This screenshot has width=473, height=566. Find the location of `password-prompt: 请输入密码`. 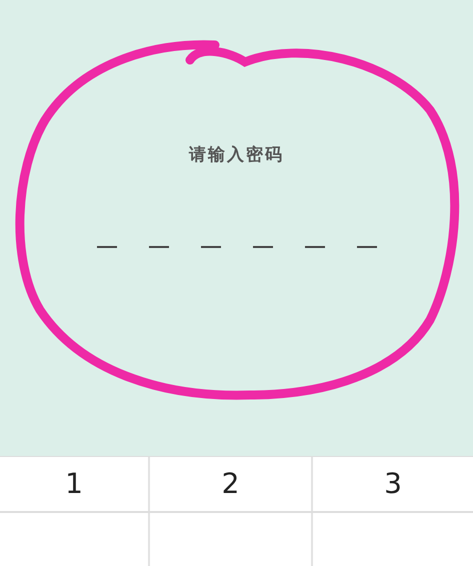

password-prompt: 请输入密码 is located at coordinates (236, 155).